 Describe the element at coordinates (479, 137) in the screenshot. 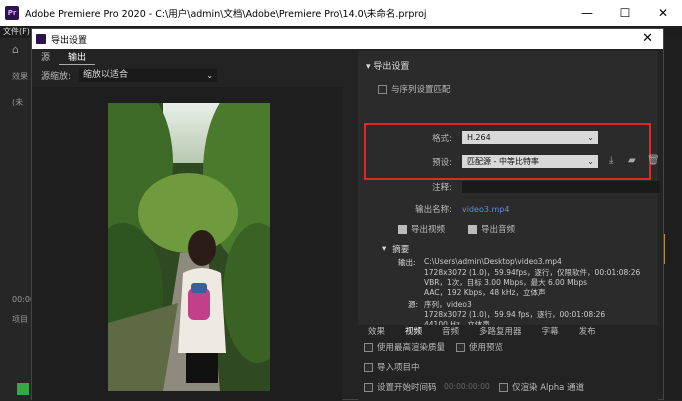

I see `format-value: H.264` at that location.